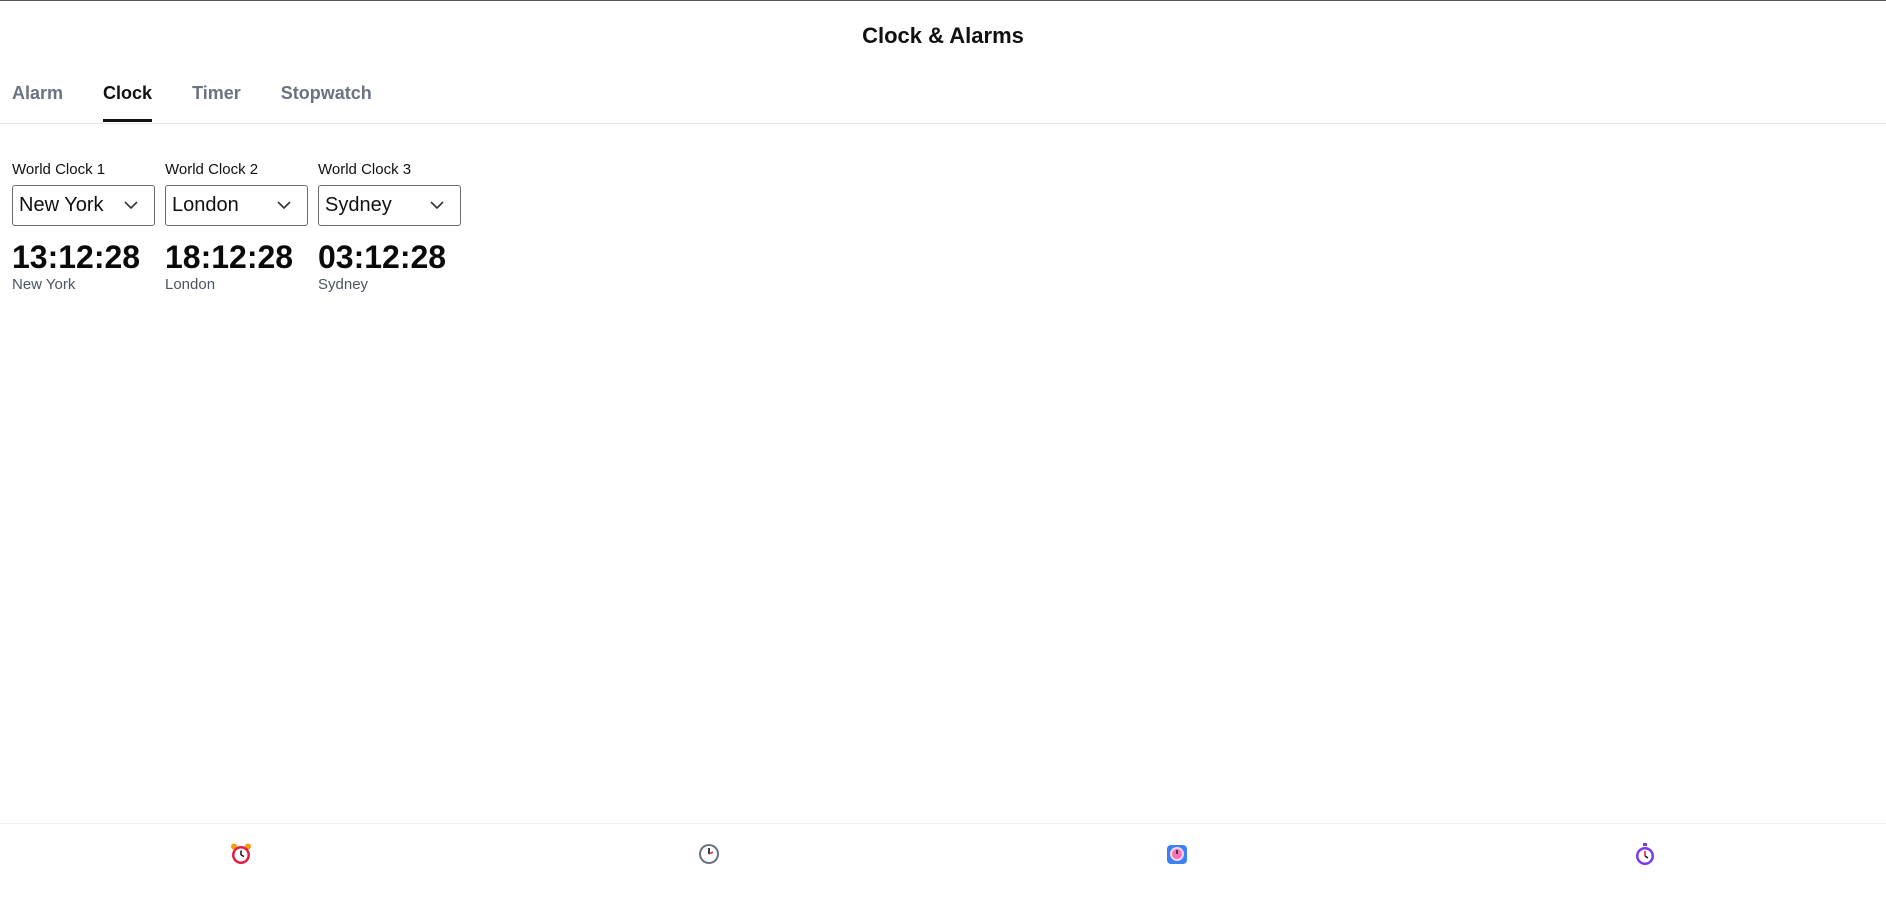 The height and width of the screenshot is (908, 1886). Describe the element at coordinates (128, 95) in the screenshot. I see `tab-clock: Clock` at that location.